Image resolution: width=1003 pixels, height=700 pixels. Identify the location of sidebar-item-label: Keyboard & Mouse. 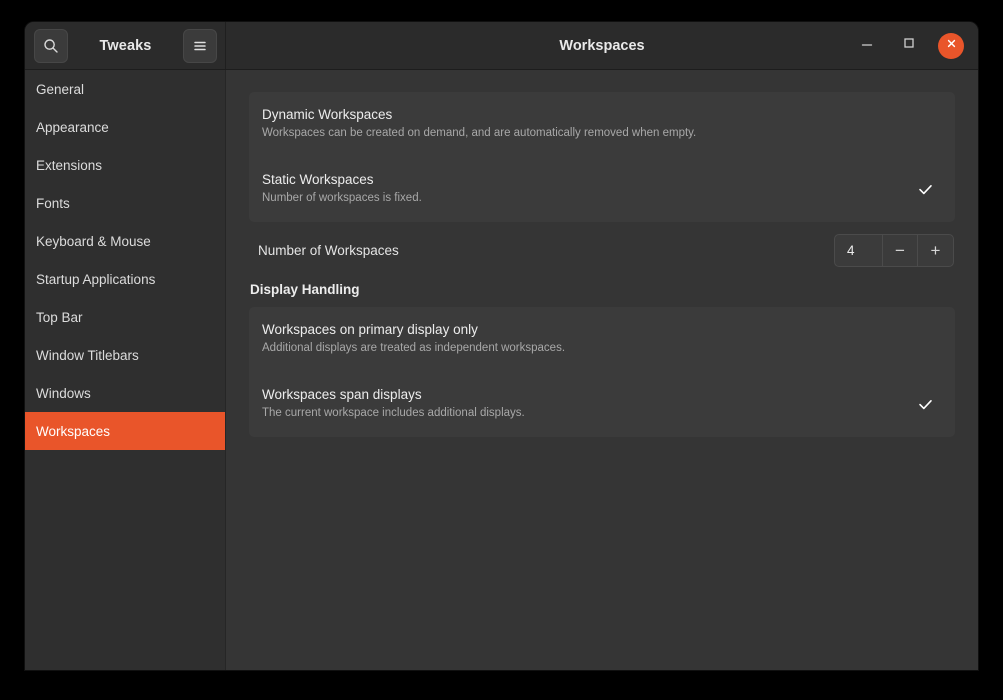
(93, 241).